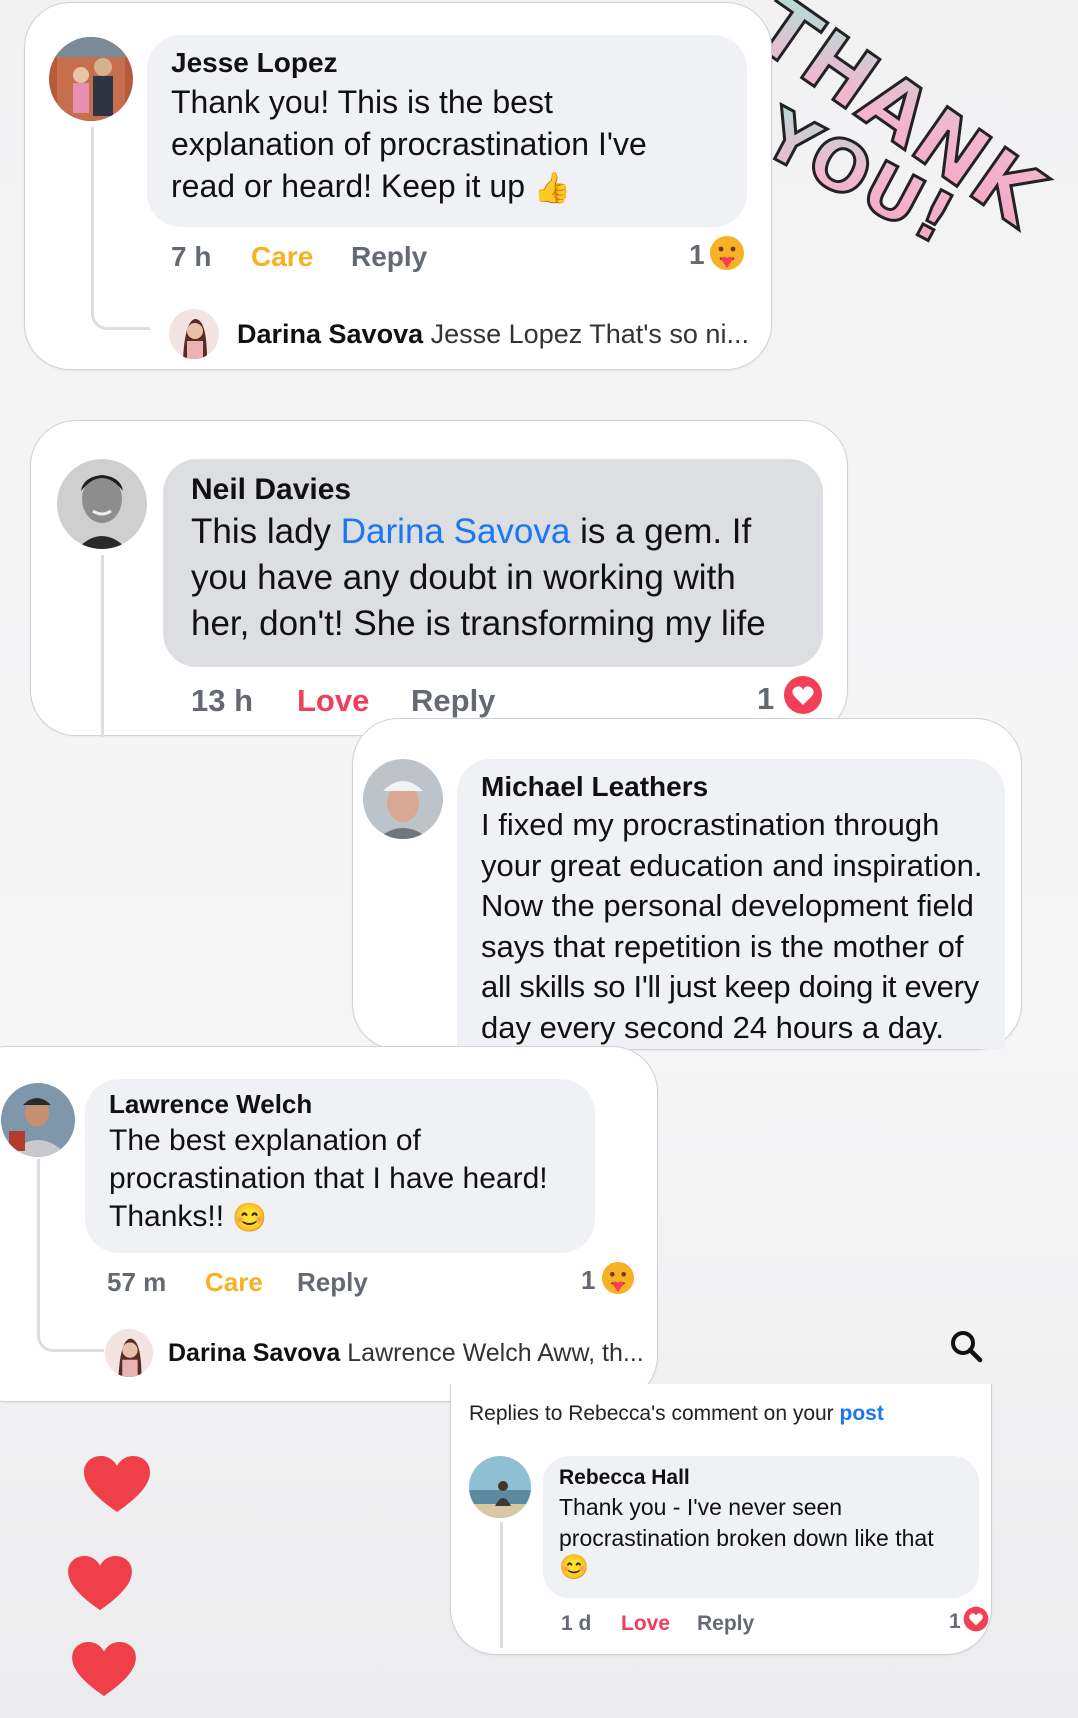 The width and height of the screenshot is (1078, 1718). What do you see at coordinates (265, 1140) in the screenshot?
I see `comment-text-line: The best explanation of` at bounding box center [265, 1140].